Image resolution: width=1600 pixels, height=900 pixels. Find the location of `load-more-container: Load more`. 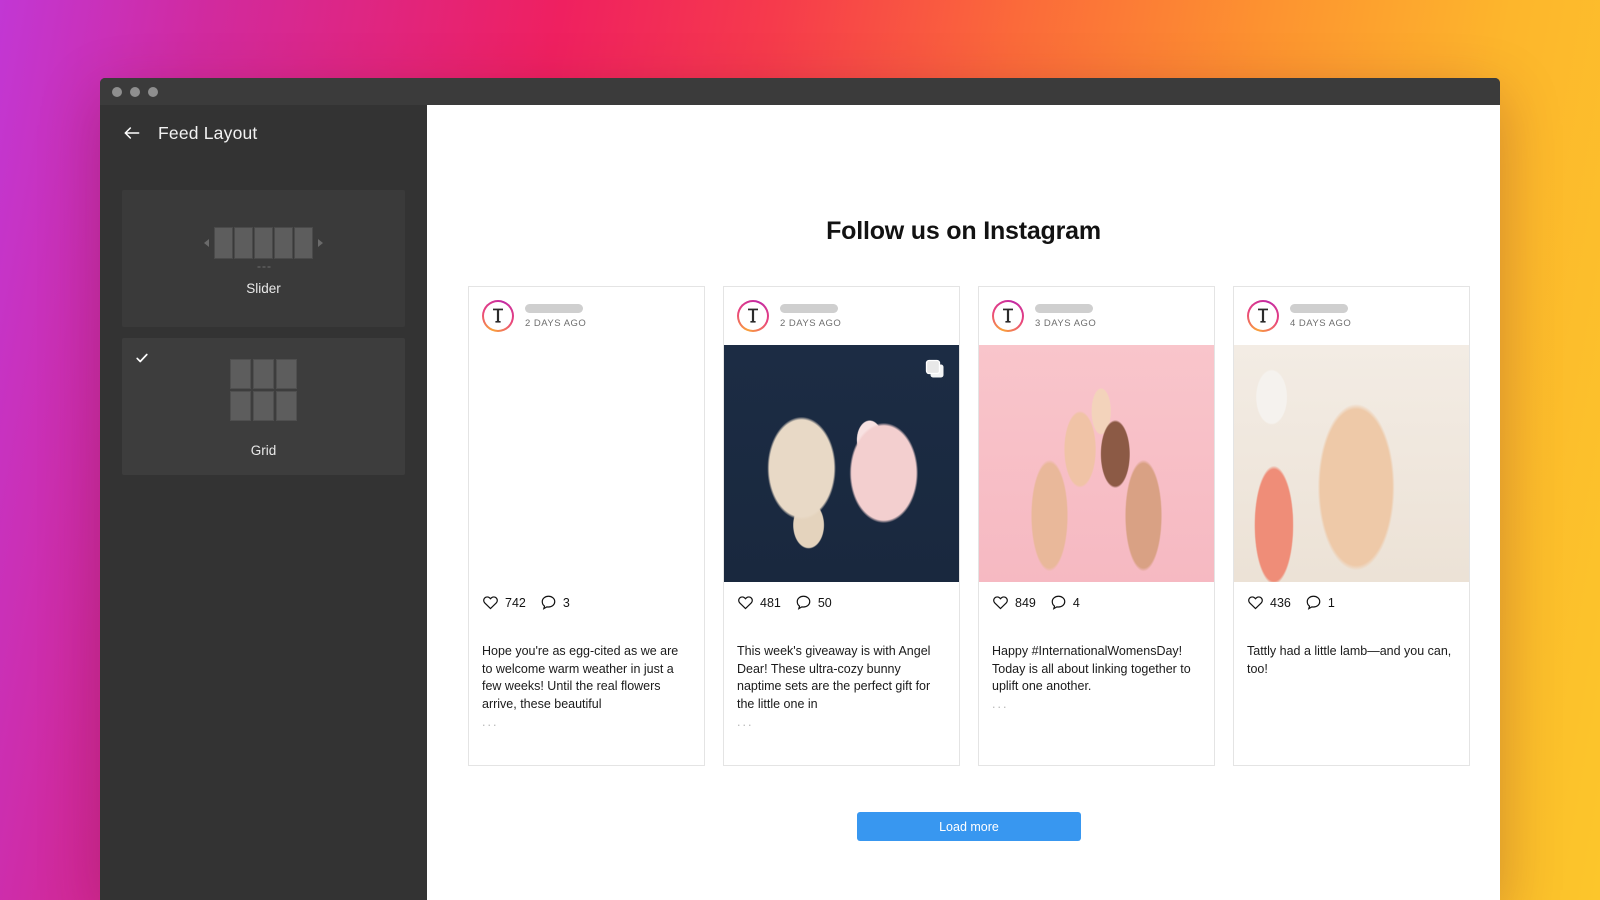

load-more-container: Load more is located at coordinates (969, 827).